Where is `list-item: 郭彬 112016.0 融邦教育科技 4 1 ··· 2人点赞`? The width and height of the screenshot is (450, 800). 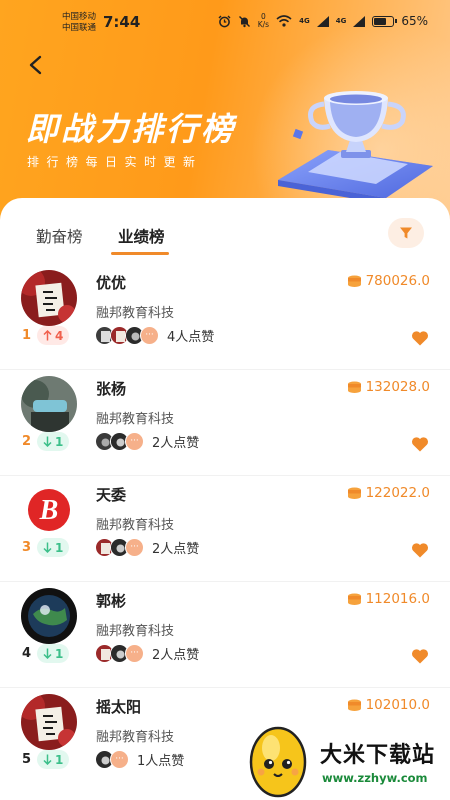 list-item: 郭彬 112016.0 融邦教育科技 4 1 ··· 2人点赞 is located at coordinates (225, 635).